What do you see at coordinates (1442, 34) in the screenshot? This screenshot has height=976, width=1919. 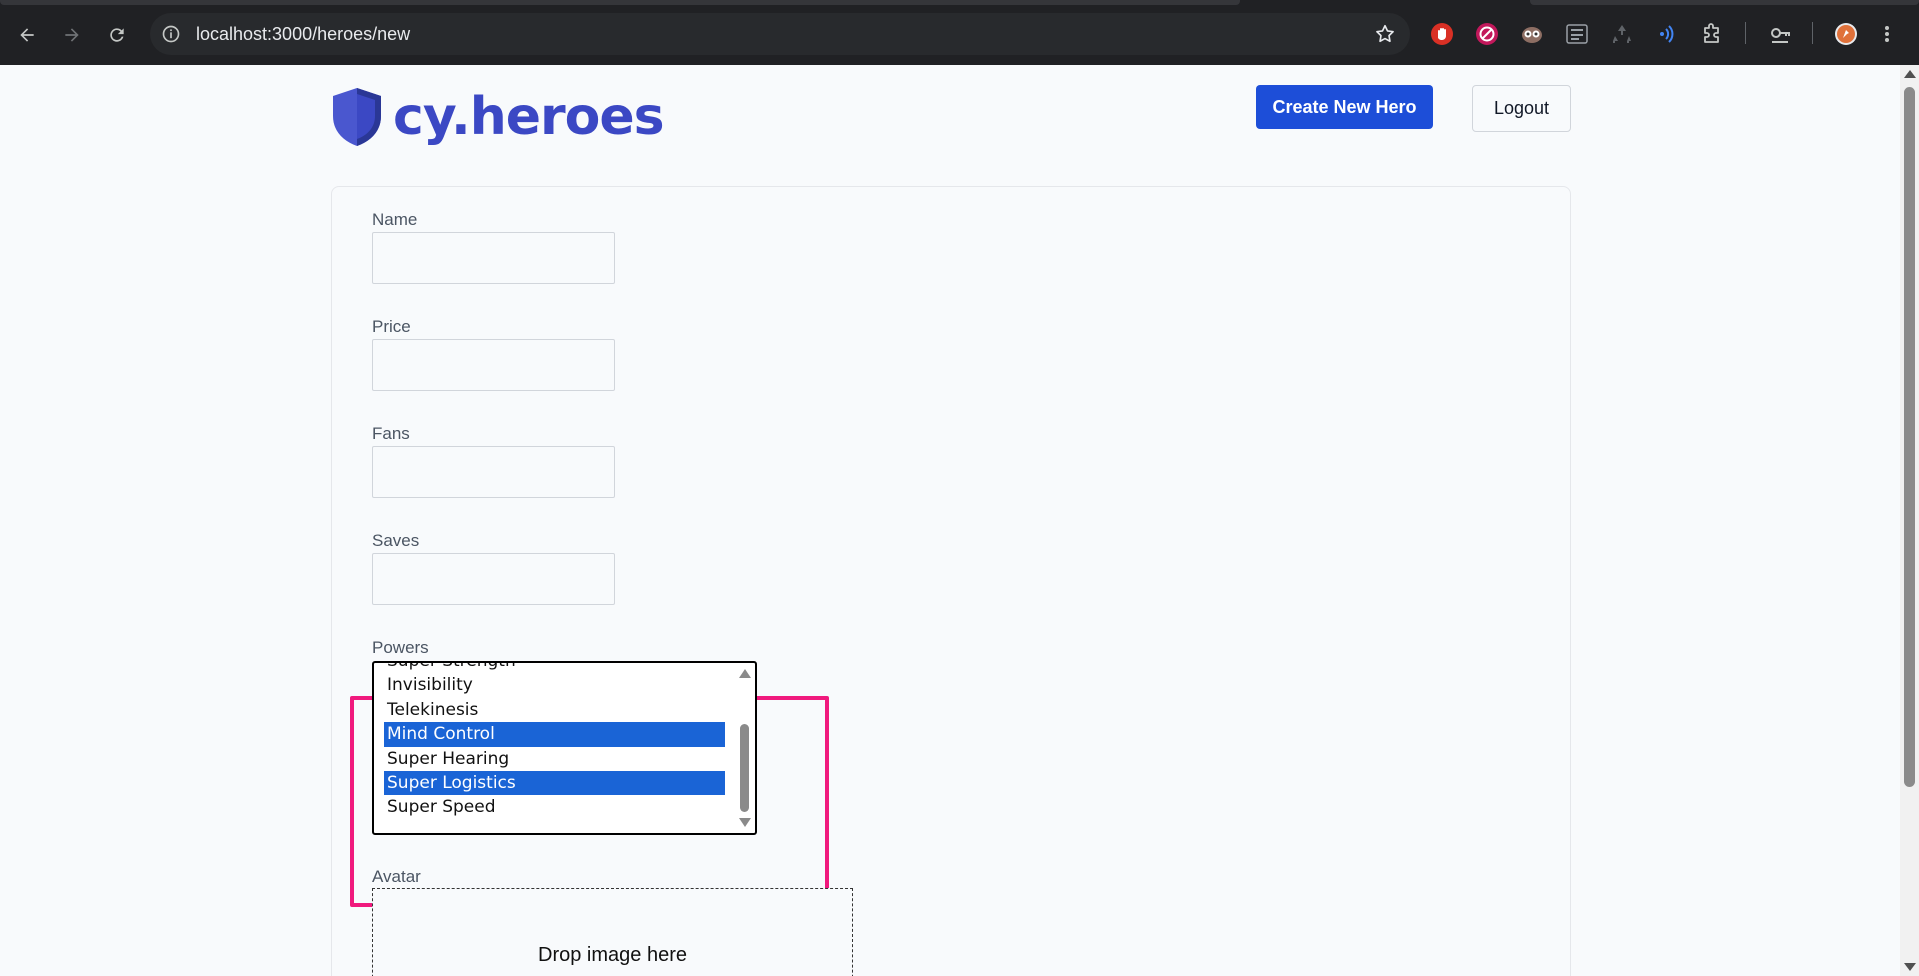 I see `extension-stop-icon` at bounding box center [1442, 34].